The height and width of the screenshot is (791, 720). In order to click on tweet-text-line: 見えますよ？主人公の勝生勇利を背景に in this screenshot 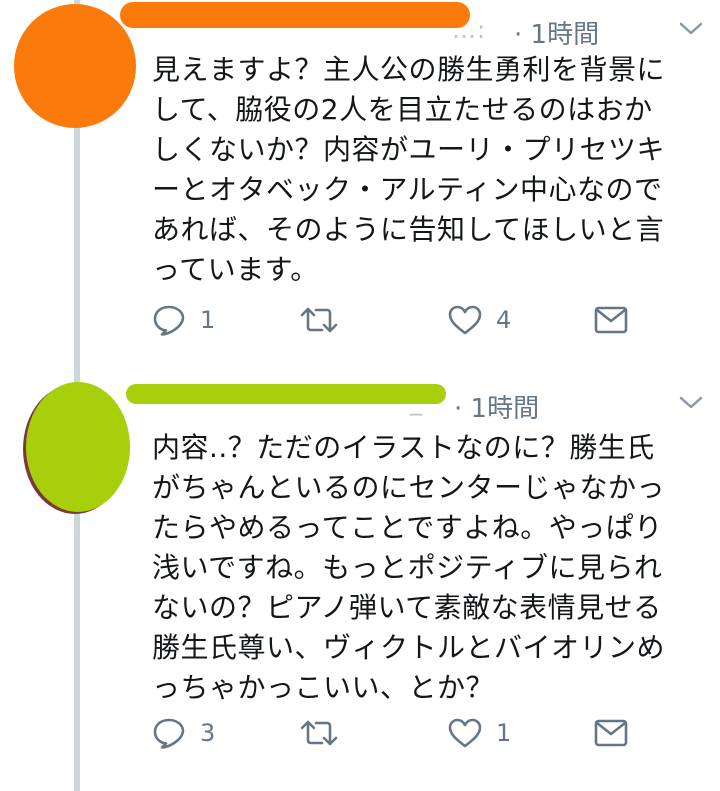, I will do `click(409, 69)`.